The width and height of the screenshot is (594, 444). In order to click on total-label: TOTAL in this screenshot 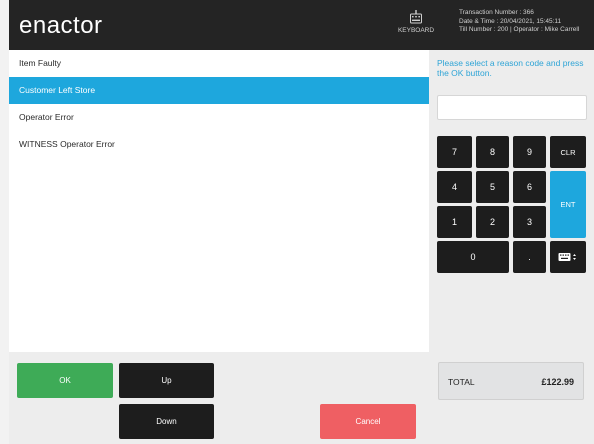, I will do `click(461, 382)`.